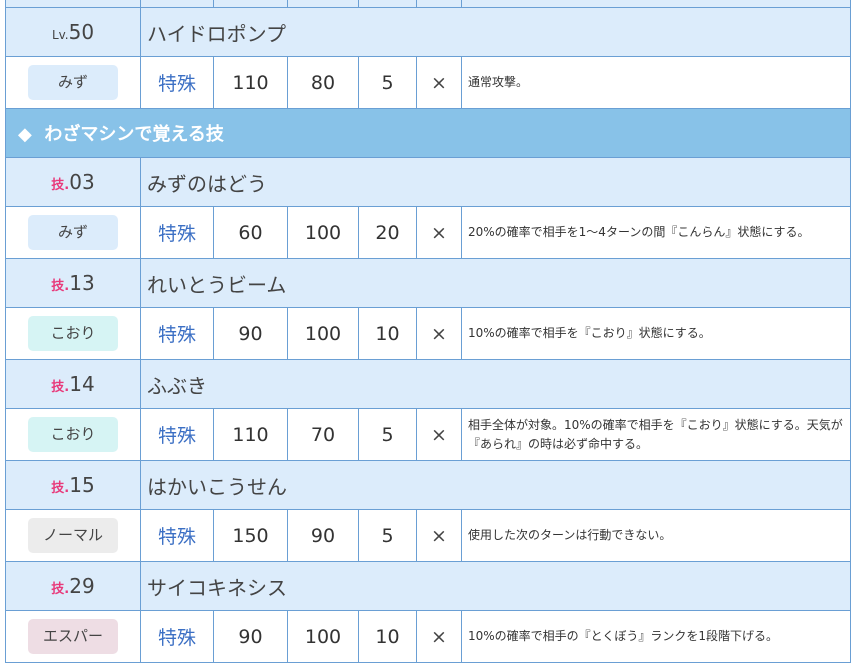  What do you see at coordinates (656, 535) in the screenshot?
I see `move-description: 使用した次のターンは行動できない。` at bounding box center [656, 535].